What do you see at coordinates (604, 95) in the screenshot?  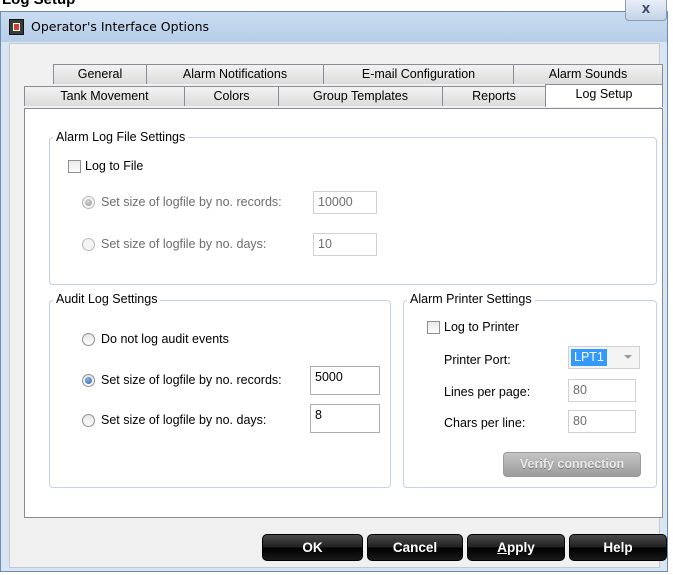 I see `tab-log-setup: Log Setup` at bounding box center [604, 95].